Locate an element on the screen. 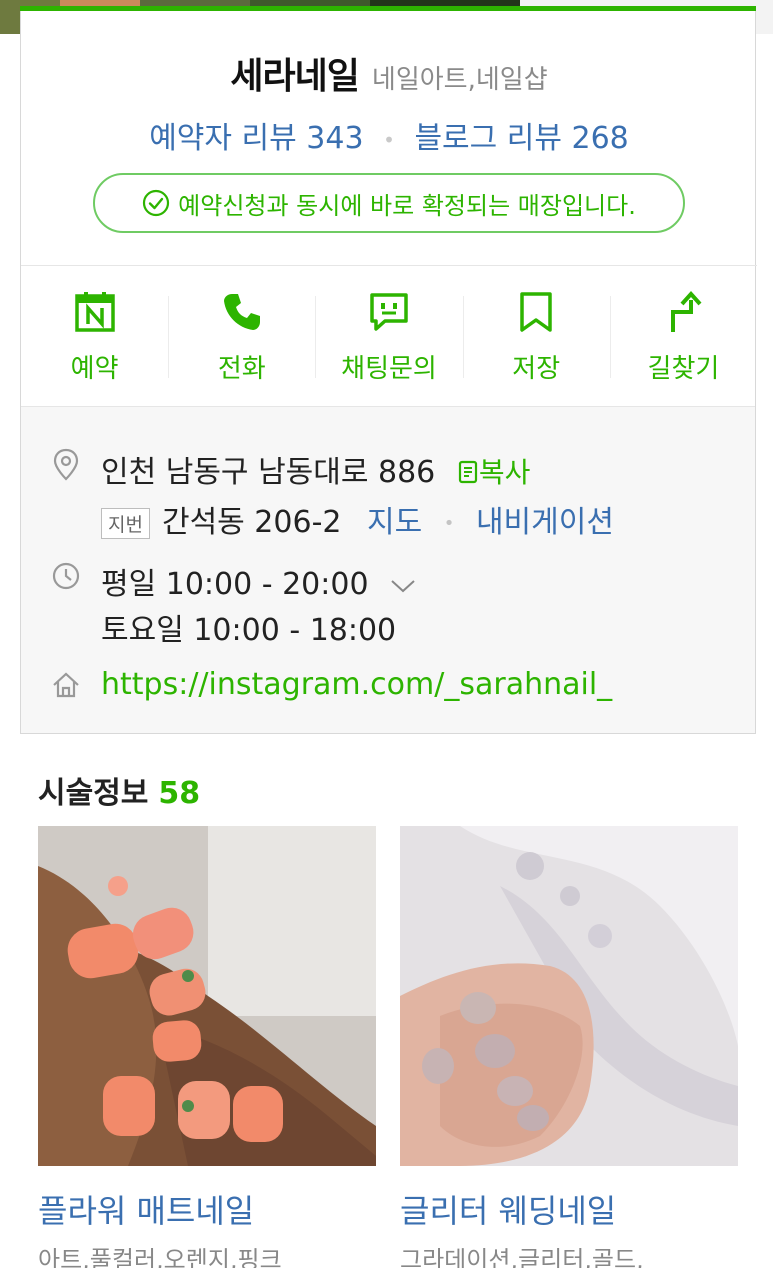 Image resolution: width=773 pixels, height=1268 pixels. place-category: 네일아트,네일샵 is located at coordinates (459, 80).